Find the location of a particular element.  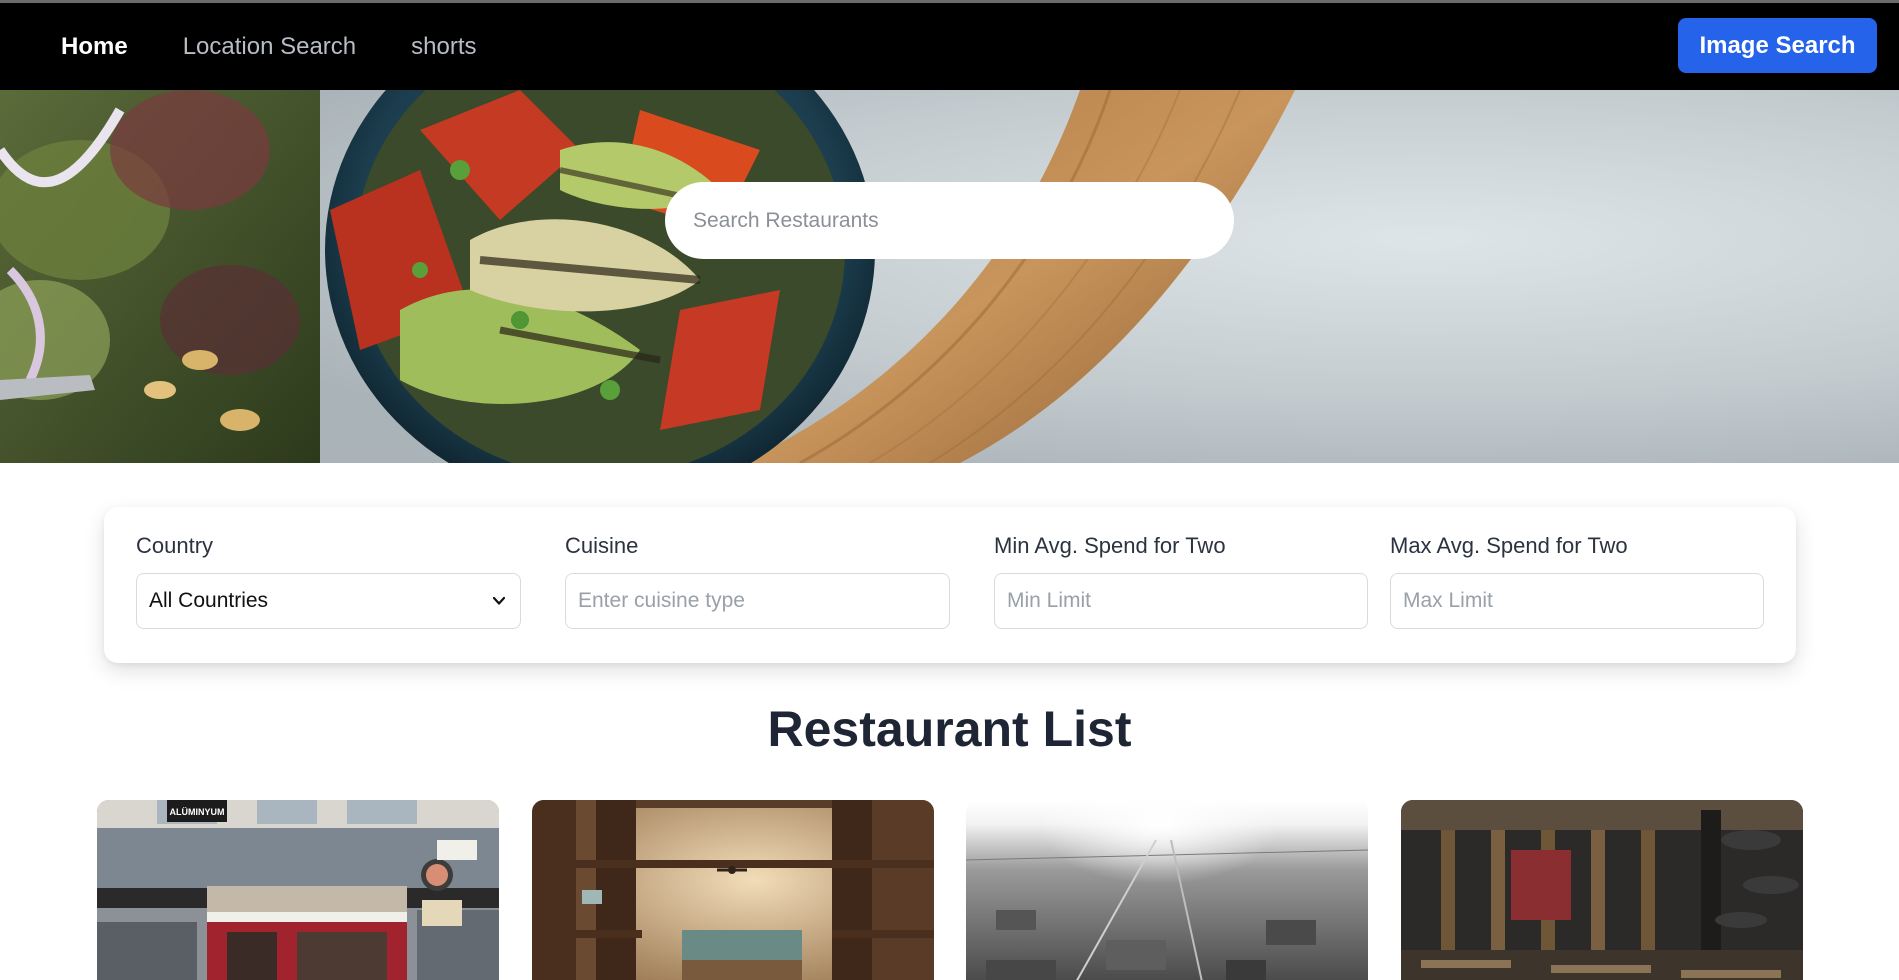

cuisine-filter: Cuisine is located at coordinates (757, 581).